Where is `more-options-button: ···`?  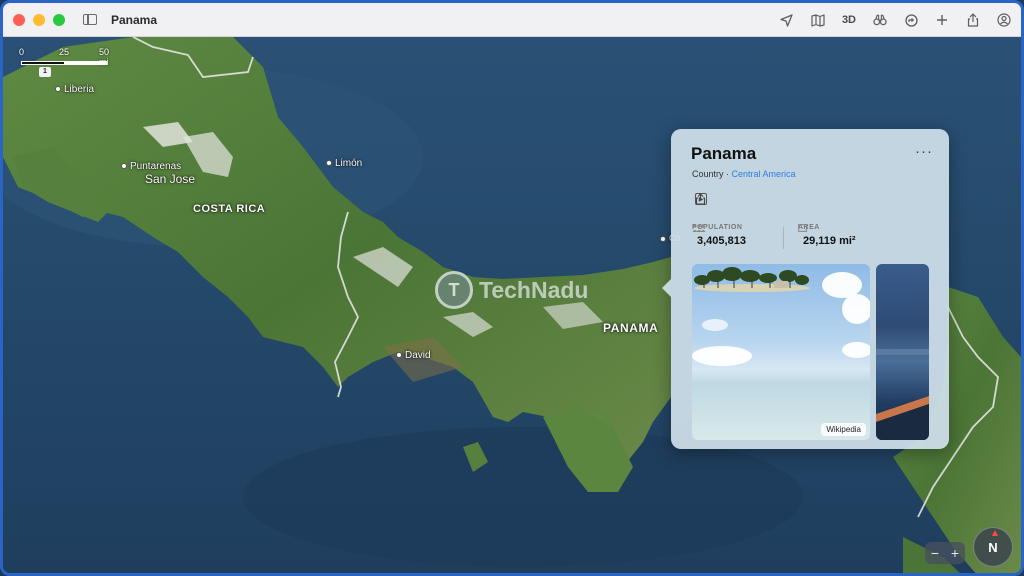
more-options-button: ··· is located at coordinates (924, 151).